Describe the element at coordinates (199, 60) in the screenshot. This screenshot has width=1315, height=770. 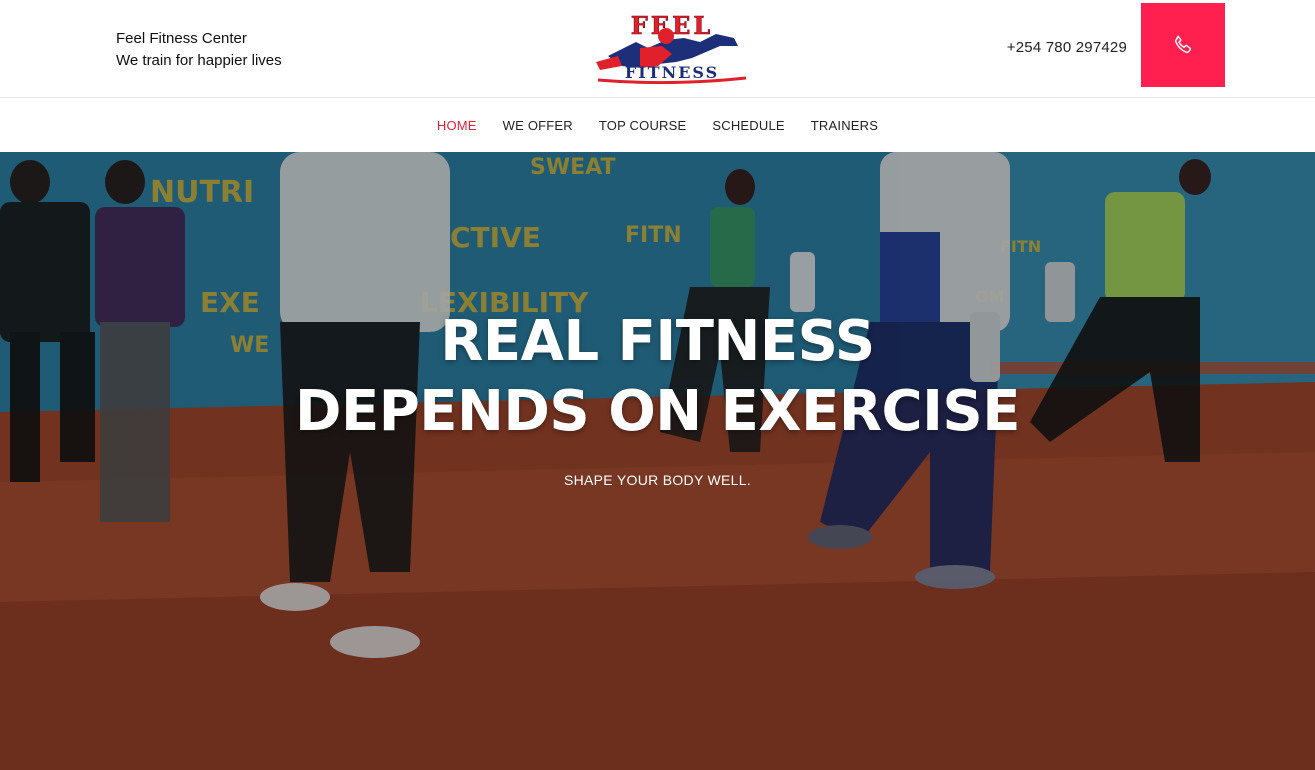
I see `brand-tagline: We train for happier lives` at that location.